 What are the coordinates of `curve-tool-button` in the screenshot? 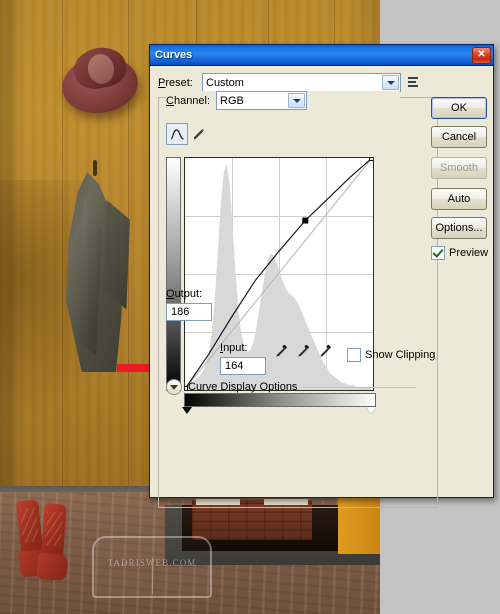 It's located at (177, 134).